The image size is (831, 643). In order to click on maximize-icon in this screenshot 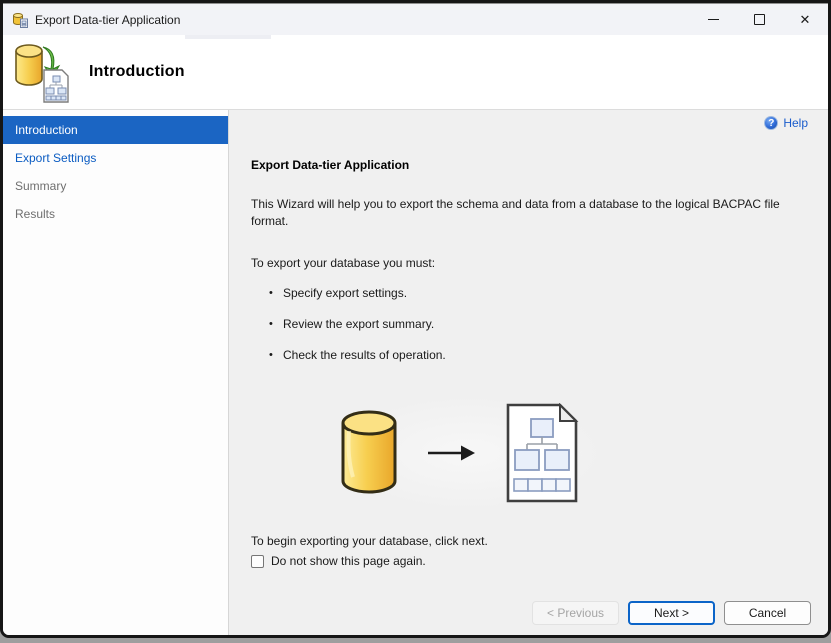, I will do `click(759, 19)`.